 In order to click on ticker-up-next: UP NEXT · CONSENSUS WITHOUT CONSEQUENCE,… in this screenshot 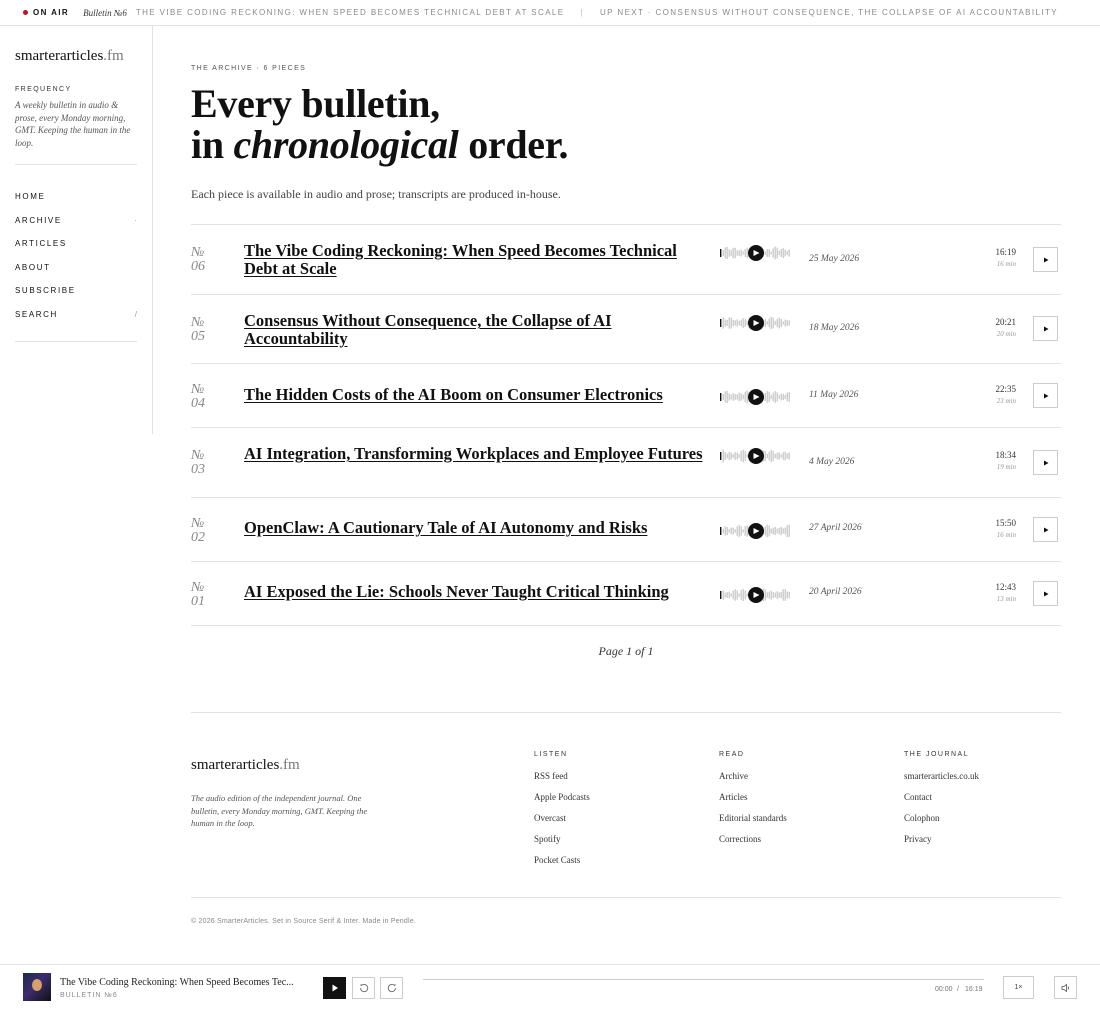, I will do `click(829, 12)`.